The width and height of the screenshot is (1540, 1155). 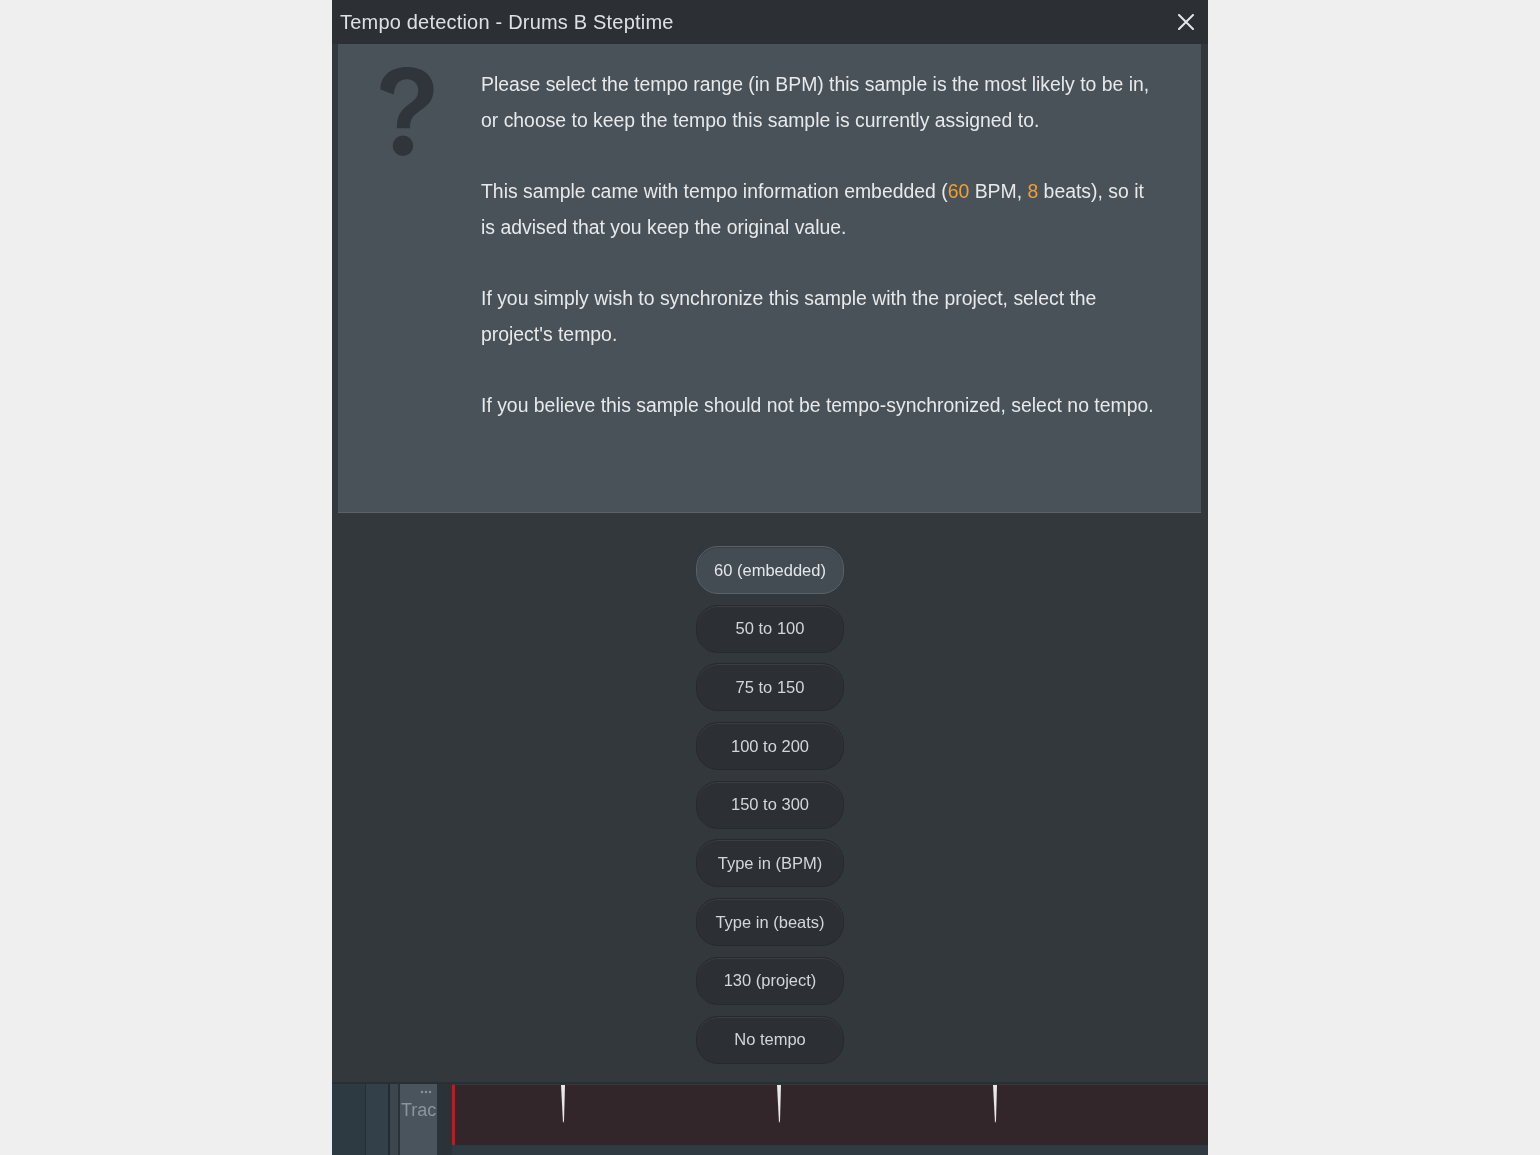 I want to click on tempo-option-button: 75 to 150, so click(x=770, y=687).